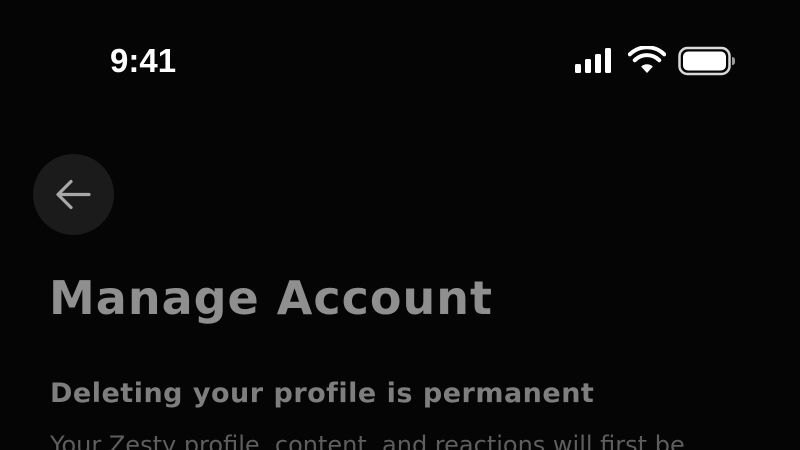 This screenshot has width=800, height=450. I want to click on wifi-icon, so click(647, 59).